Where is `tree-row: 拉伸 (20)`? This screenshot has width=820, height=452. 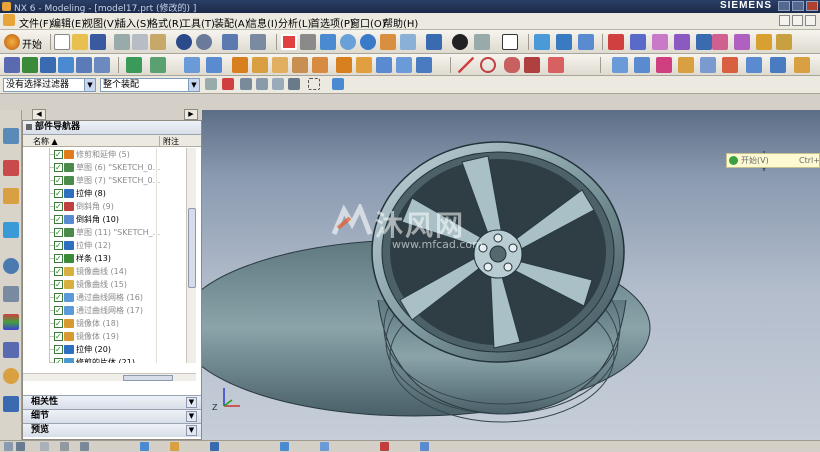 tree-row: 拉伸 (20) is located at coordinates (106, 349).